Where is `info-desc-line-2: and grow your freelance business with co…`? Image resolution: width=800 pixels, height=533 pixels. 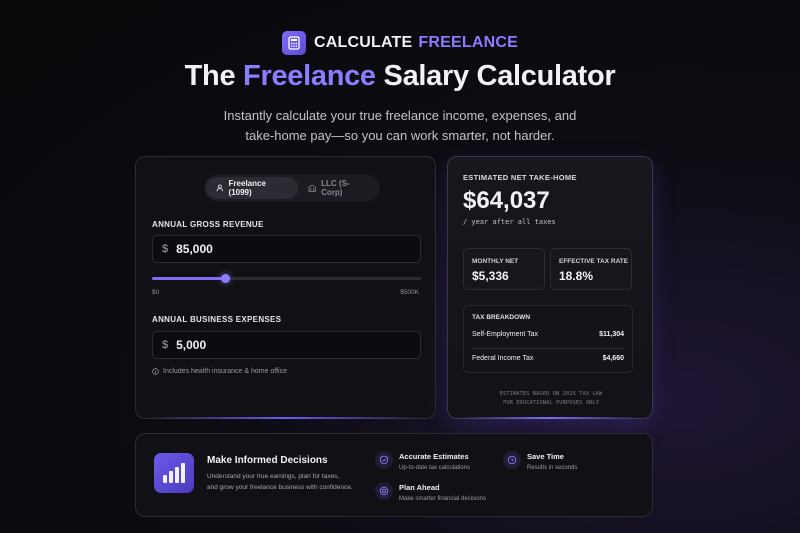
info-desc-line-2: and grow your freelance business with co… is located at coordinates (280, 487).